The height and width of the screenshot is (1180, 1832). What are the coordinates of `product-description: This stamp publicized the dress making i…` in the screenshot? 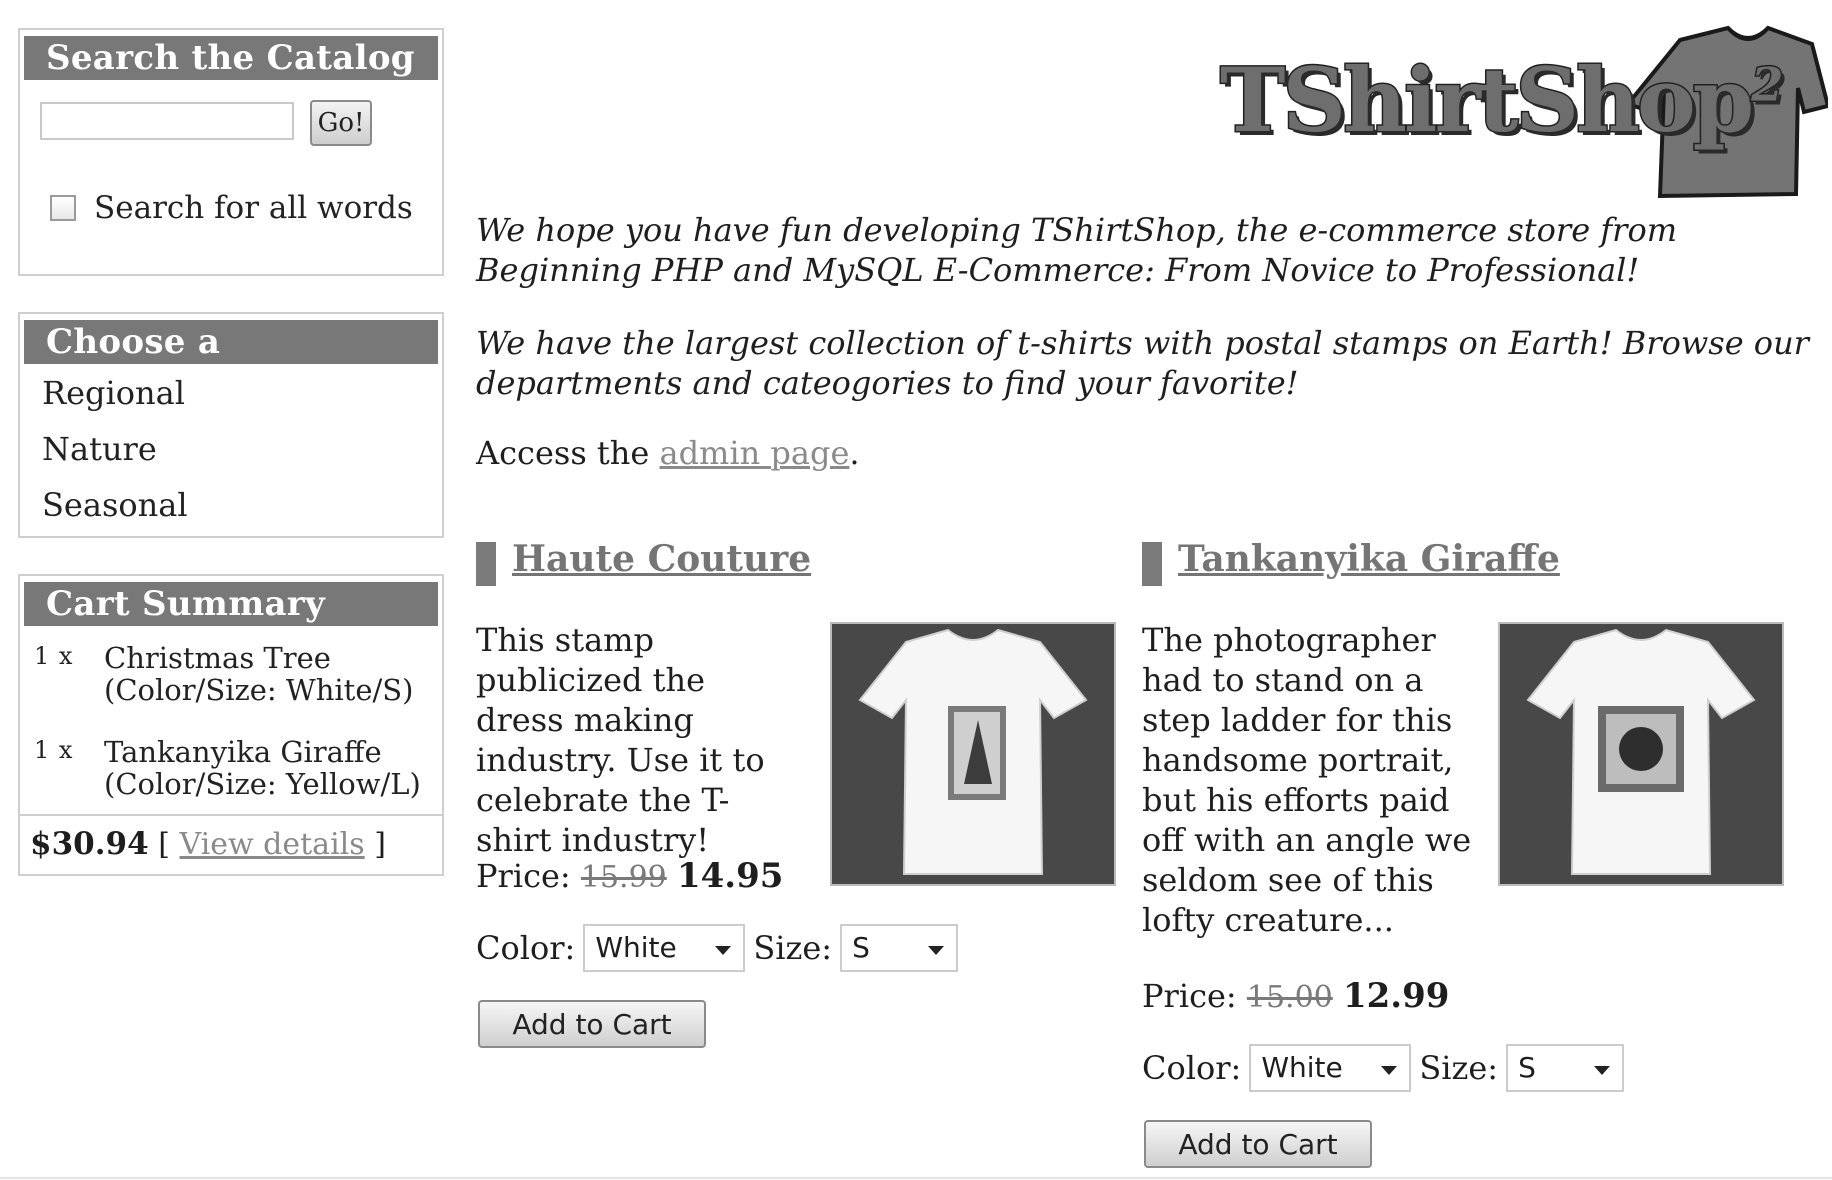 It's located at (620, 740).